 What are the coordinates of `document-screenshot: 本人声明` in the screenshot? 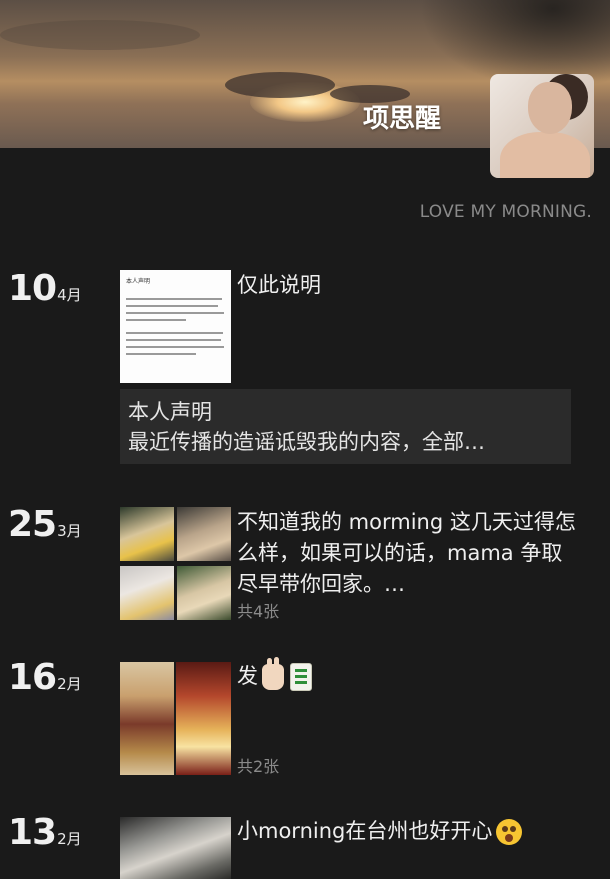 It's located at (175, 326).